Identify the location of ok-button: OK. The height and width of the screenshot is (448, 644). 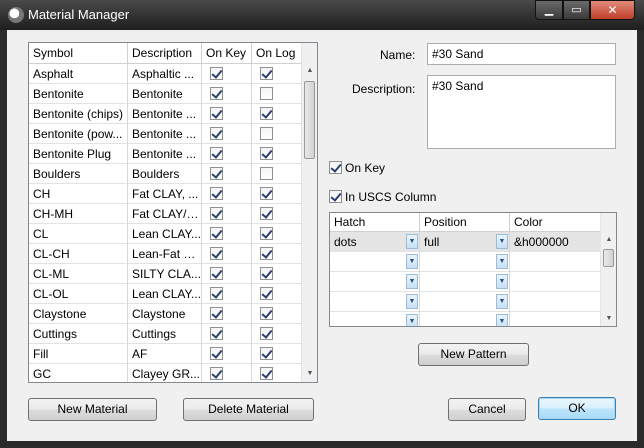
(577, 408).